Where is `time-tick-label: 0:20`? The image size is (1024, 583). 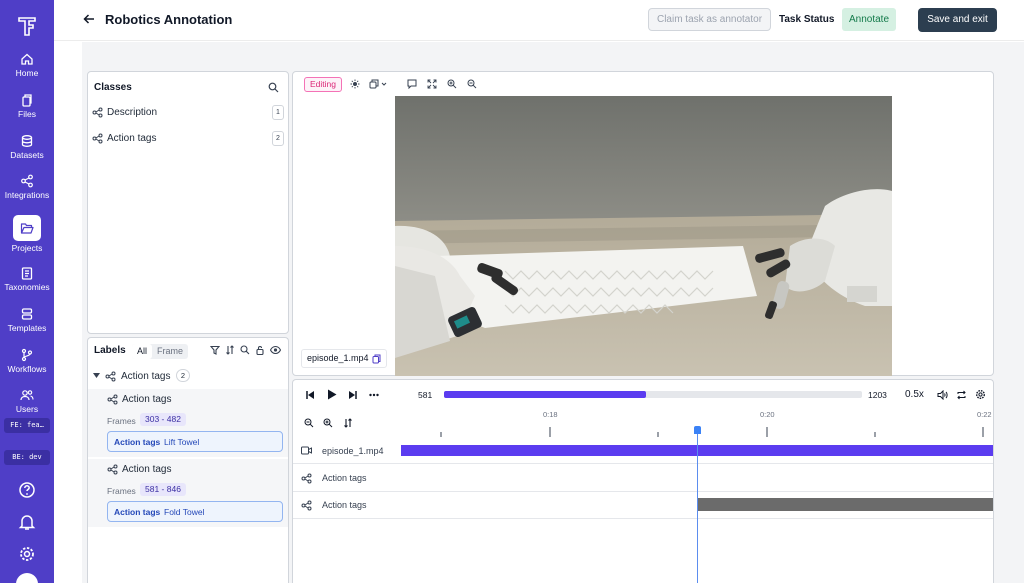 time-tick-label: 0:20 is located at coordinates (767, 414).